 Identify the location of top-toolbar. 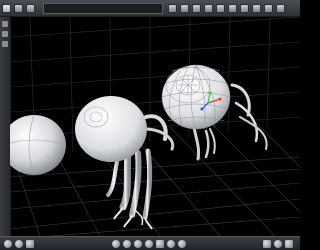
(150, 8).